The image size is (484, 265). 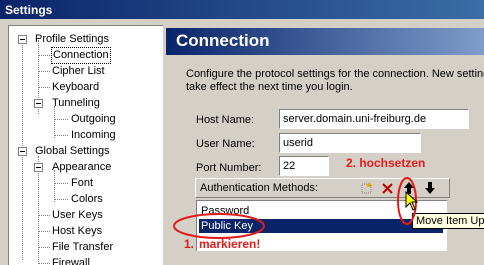 What do you see at coordinates (269, 87) in the screenshot?
I see `description-line: take effect the next time you login.` at bounding box center [269, 87].